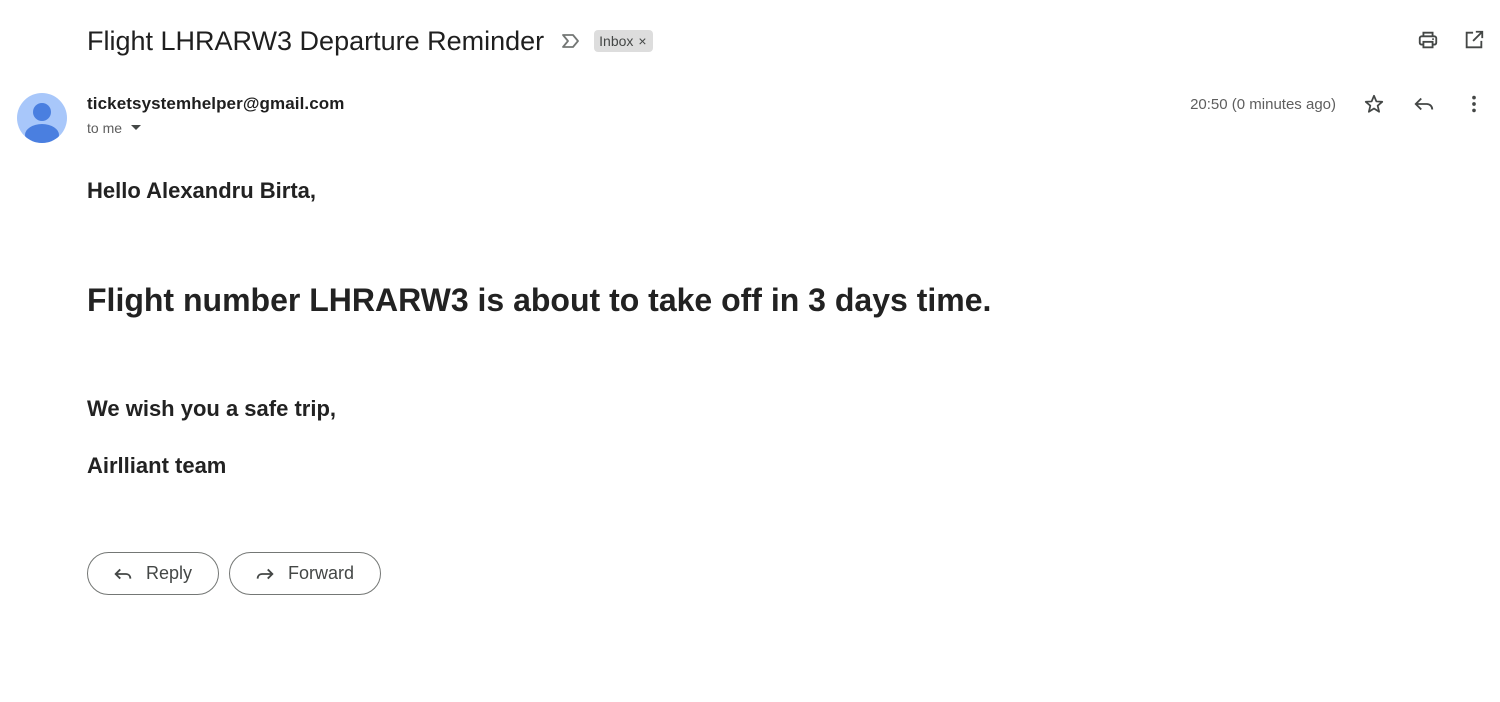  Describe the element at coordinates (265, 574) in the screenshot. I see `forward-icon` at that location.